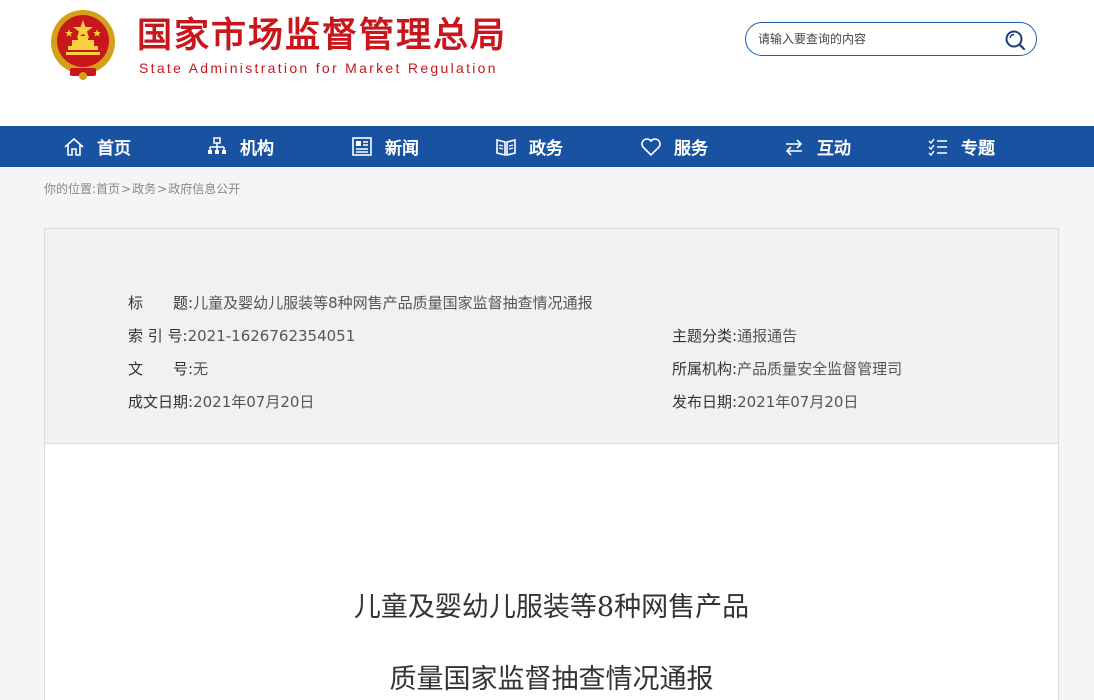 The height and width of the screenshot is (700, 1094). What do you see at coordinates (506, 147) in the screenshot?
I see `book-icon` at bounding box center [506, 147].